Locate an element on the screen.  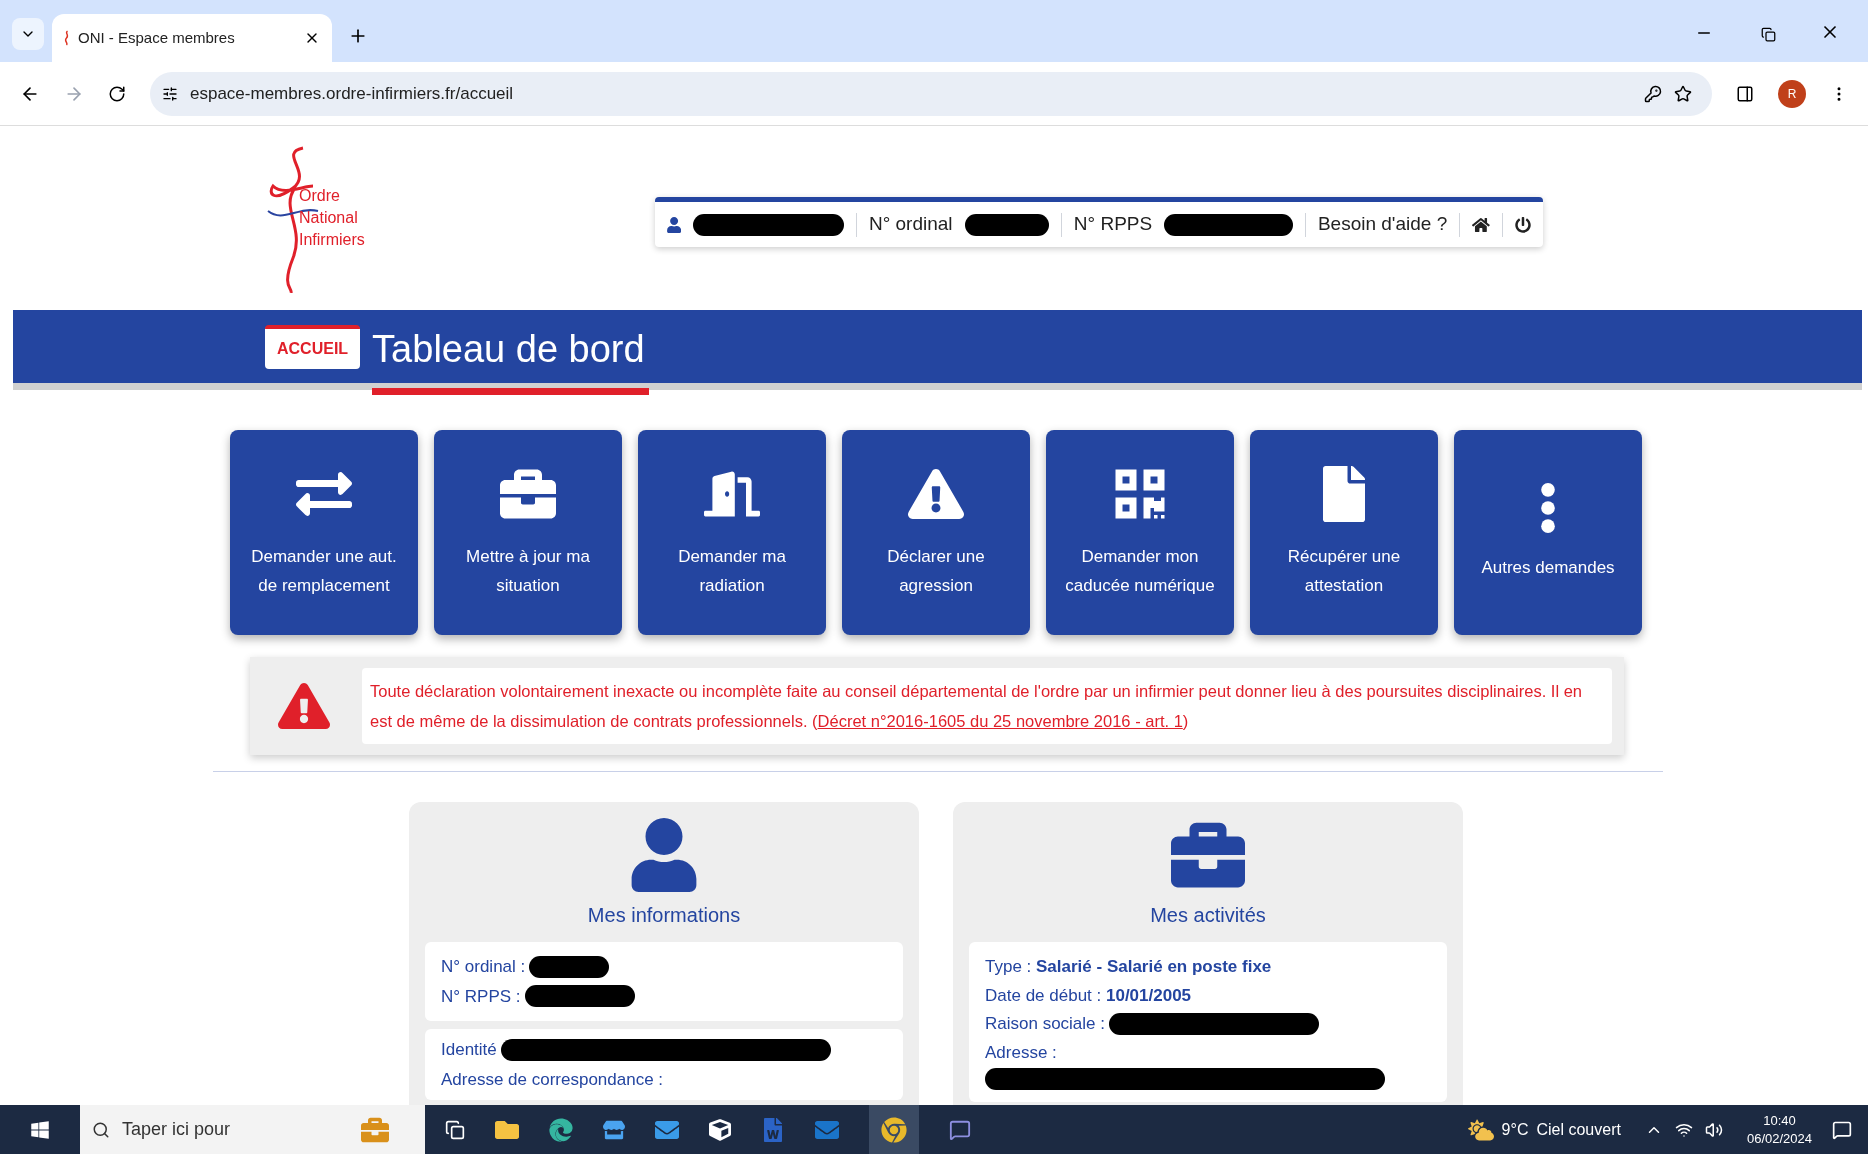
action-tile: Autres demandes is located at coordinates (1548, 532).